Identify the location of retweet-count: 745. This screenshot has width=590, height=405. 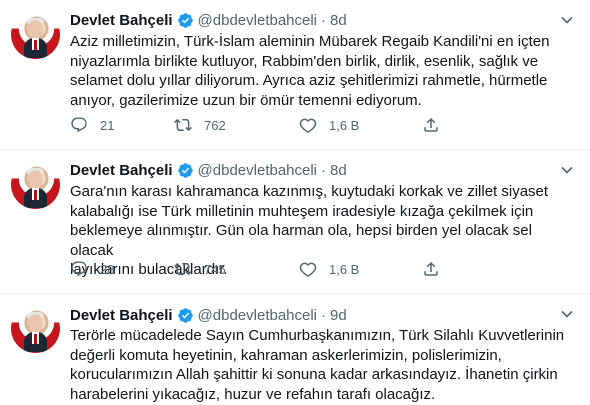
(215, 269).